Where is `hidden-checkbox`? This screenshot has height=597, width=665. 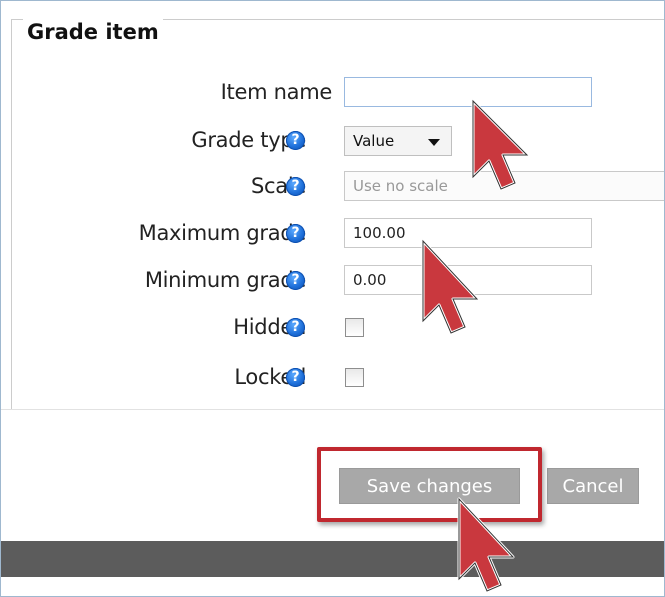
hidden-checkbox is located at coordinates (354, 327).